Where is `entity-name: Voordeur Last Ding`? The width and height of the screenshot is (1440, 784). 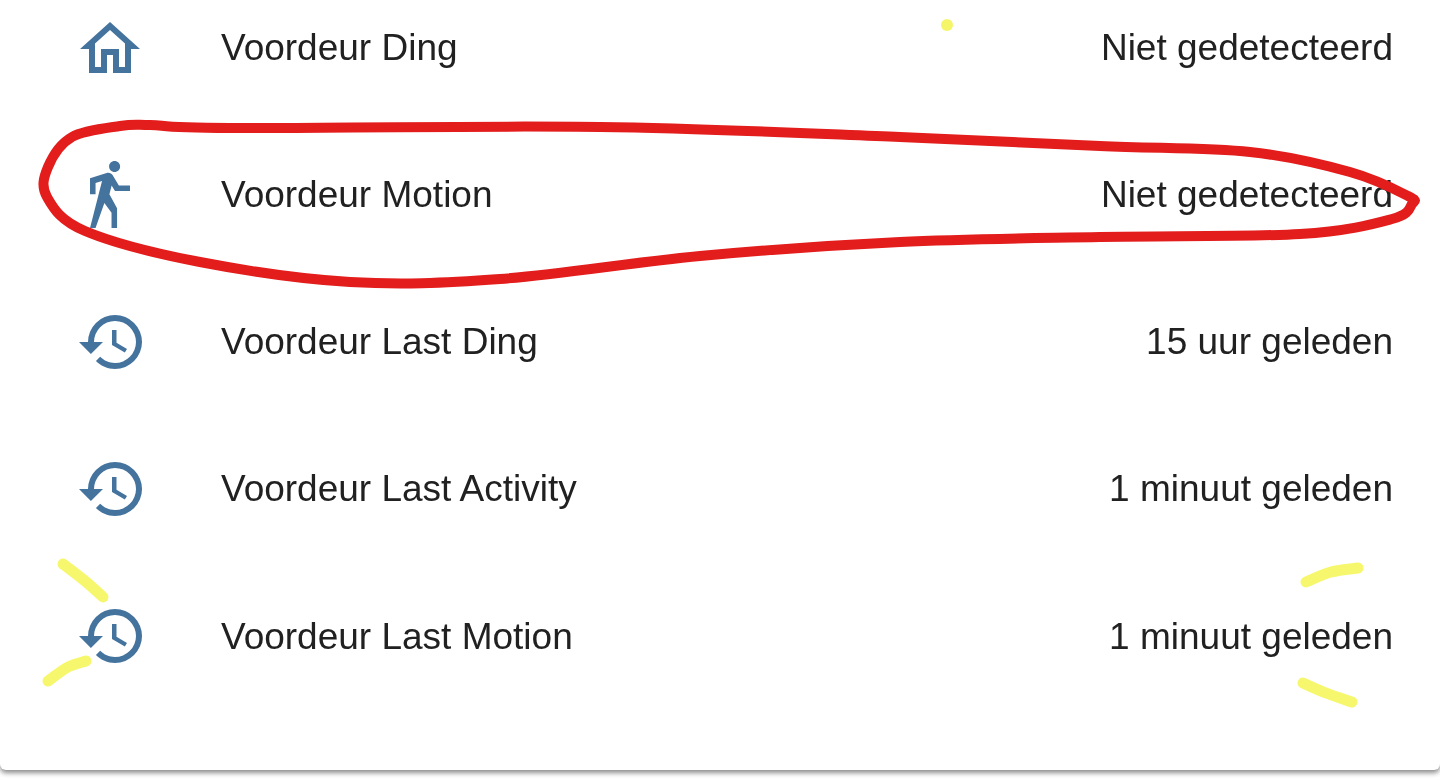
entity-name: Voordeur Last Ding is located at coordinates (379, 342).